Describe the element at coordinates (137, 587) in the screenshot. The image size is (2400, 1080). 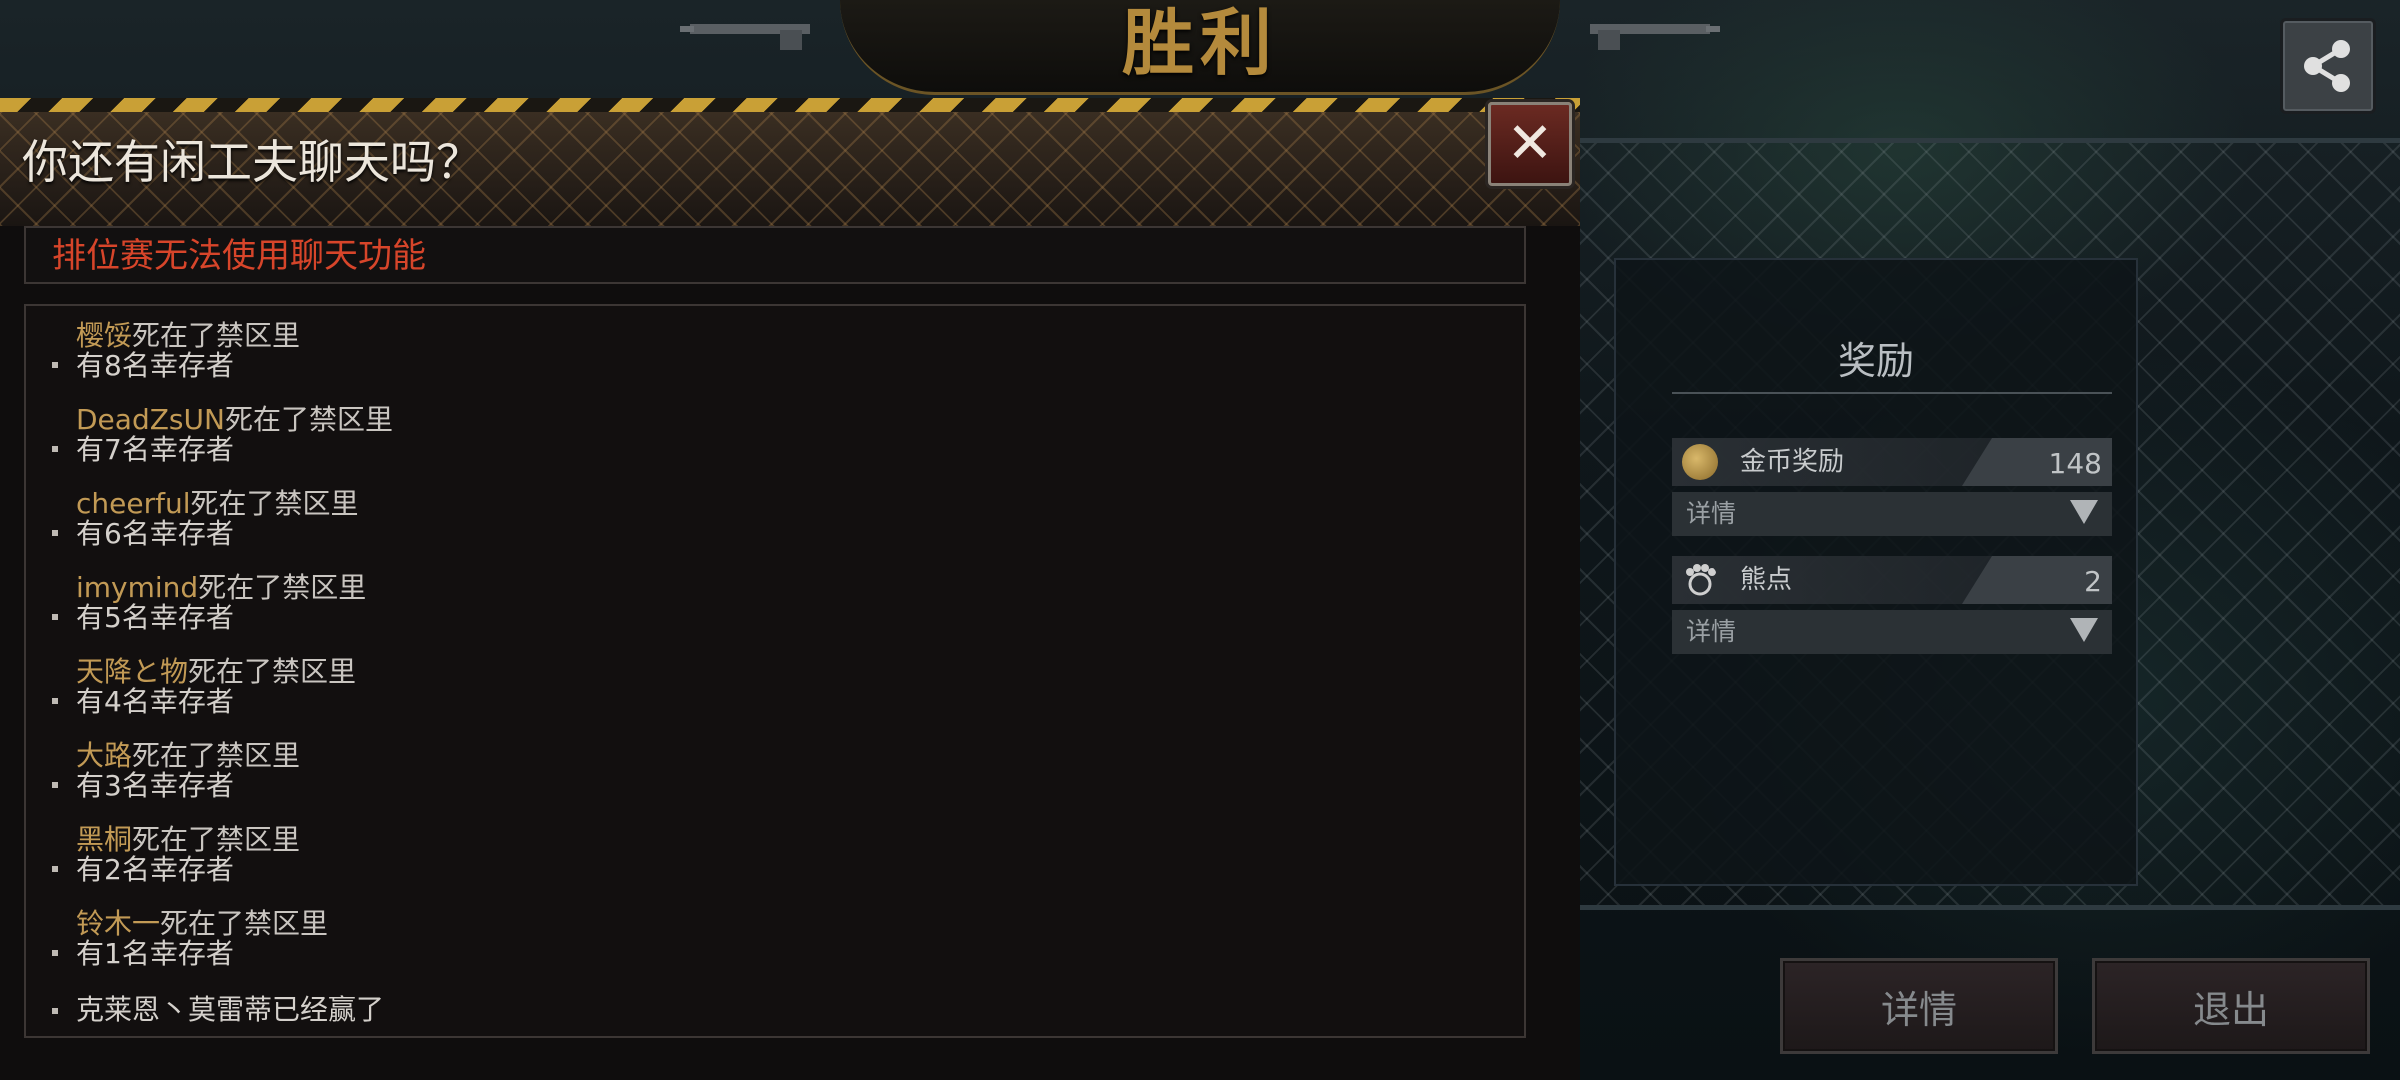
I see `player-name: imymind` at that location.